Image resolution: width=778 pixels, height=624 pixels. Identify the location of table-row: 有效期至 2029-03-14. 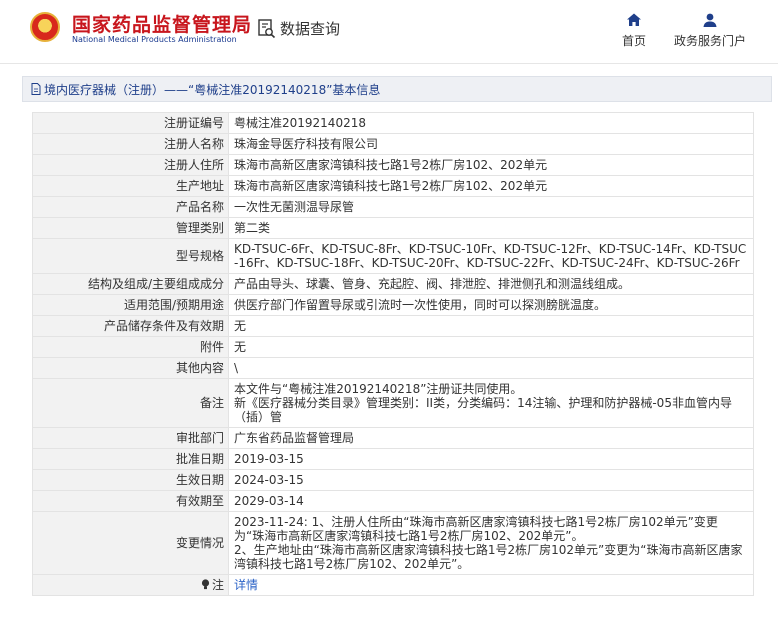
(393, 501).